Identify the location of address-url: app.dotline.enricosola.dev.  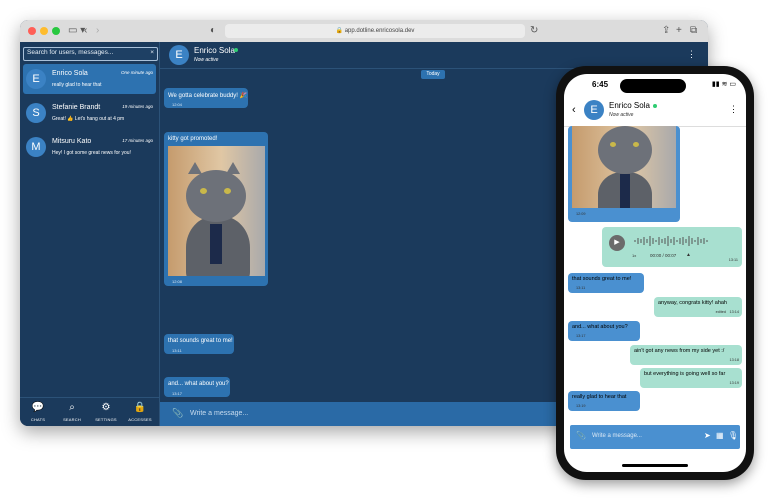
(379, 31).